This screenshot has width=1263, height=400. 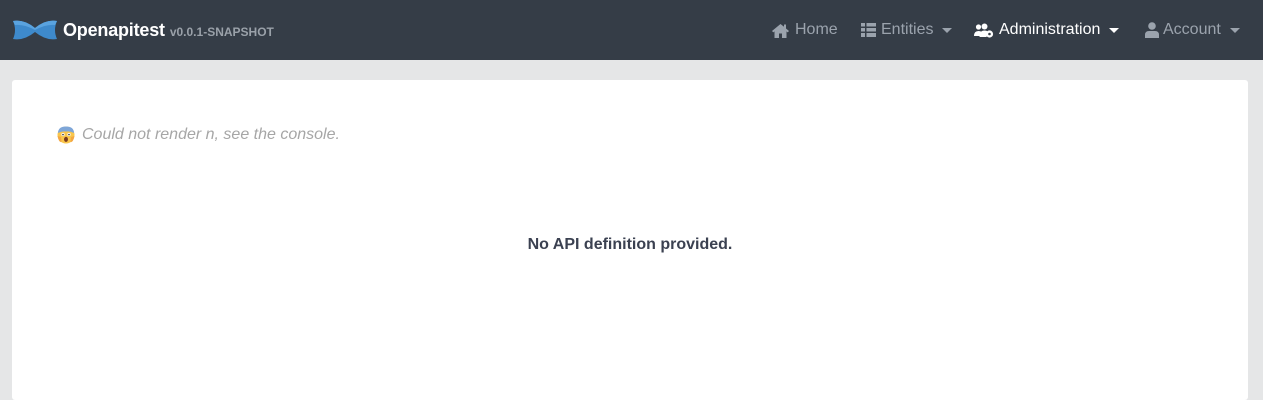 What do you see at coordinates (221, 31) in the screenshot?
I see `brand-version: v0.0.1-SNAPSHOT` at bounding box center [221, 31].